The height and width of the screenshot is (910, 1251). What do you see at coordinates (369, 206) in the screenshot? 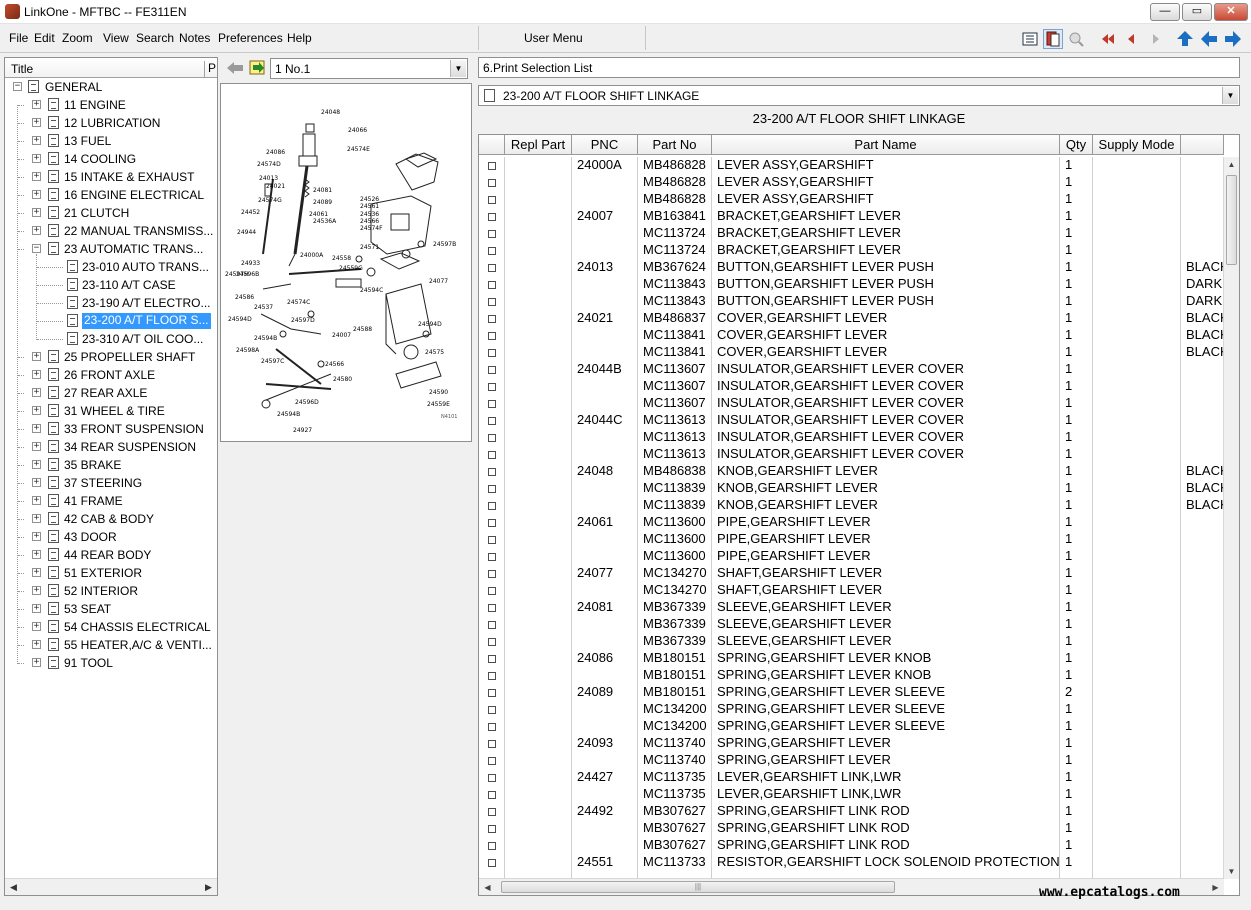
I see `diagram-callout: 24561` at bounding box center [369, 206].